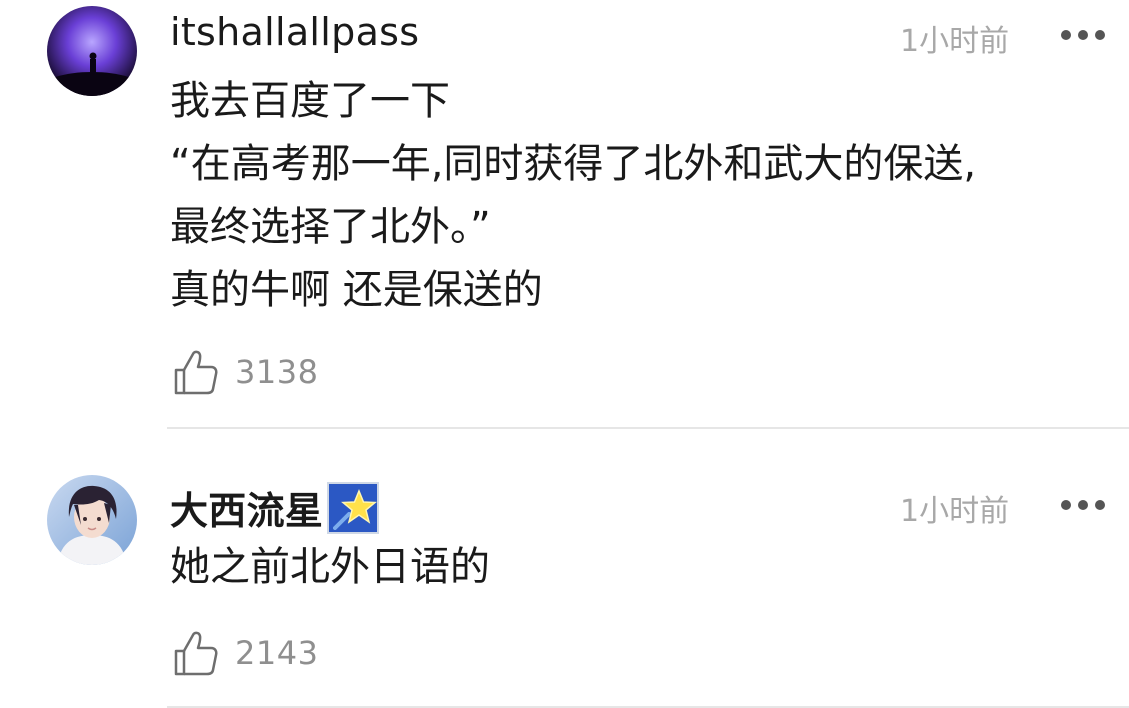 The height and width of the screenshot is (708, 1129). Describe the element at coordinates (277, 372) in the screenshot. I see `like-count: 3138` at that location.